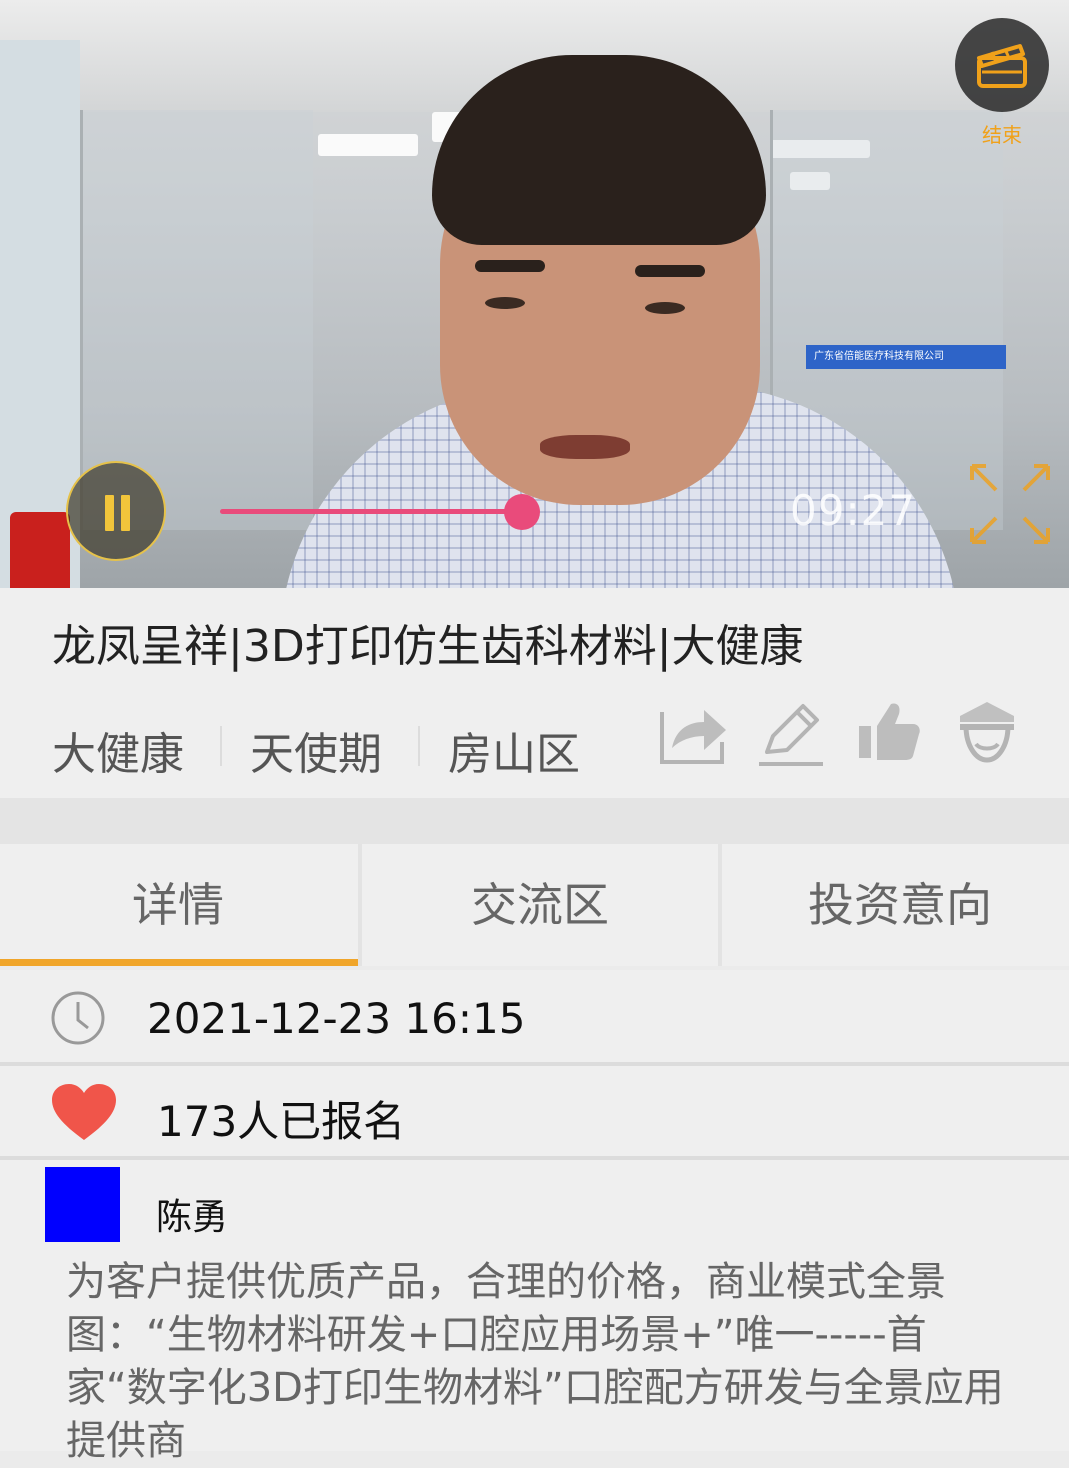  What do you see at coordinates (192, 1217) in the screenshot?
I see `author-name: 陈勇` at bounding box center [192, 1217].